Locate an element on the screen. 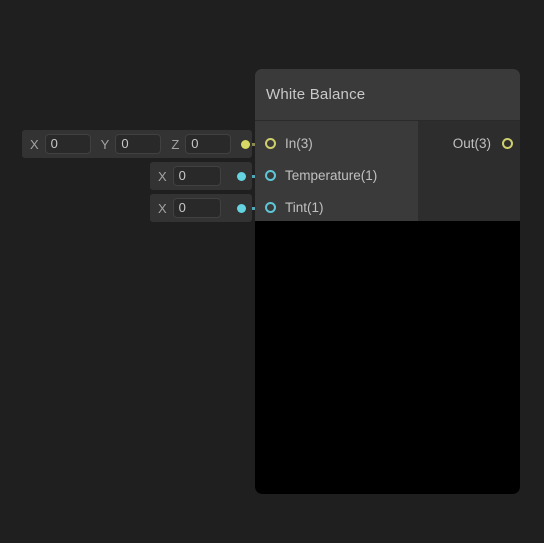  port-row-temperature: Temperature(1) is located at coordinates (336, 175).